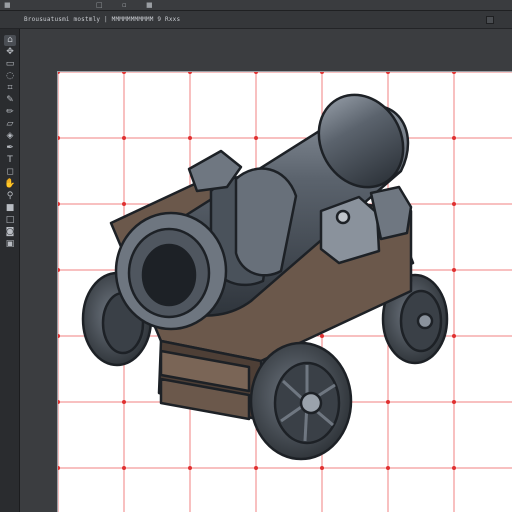  I want to click on zoom-icon: ⚲, so click(10, 196).